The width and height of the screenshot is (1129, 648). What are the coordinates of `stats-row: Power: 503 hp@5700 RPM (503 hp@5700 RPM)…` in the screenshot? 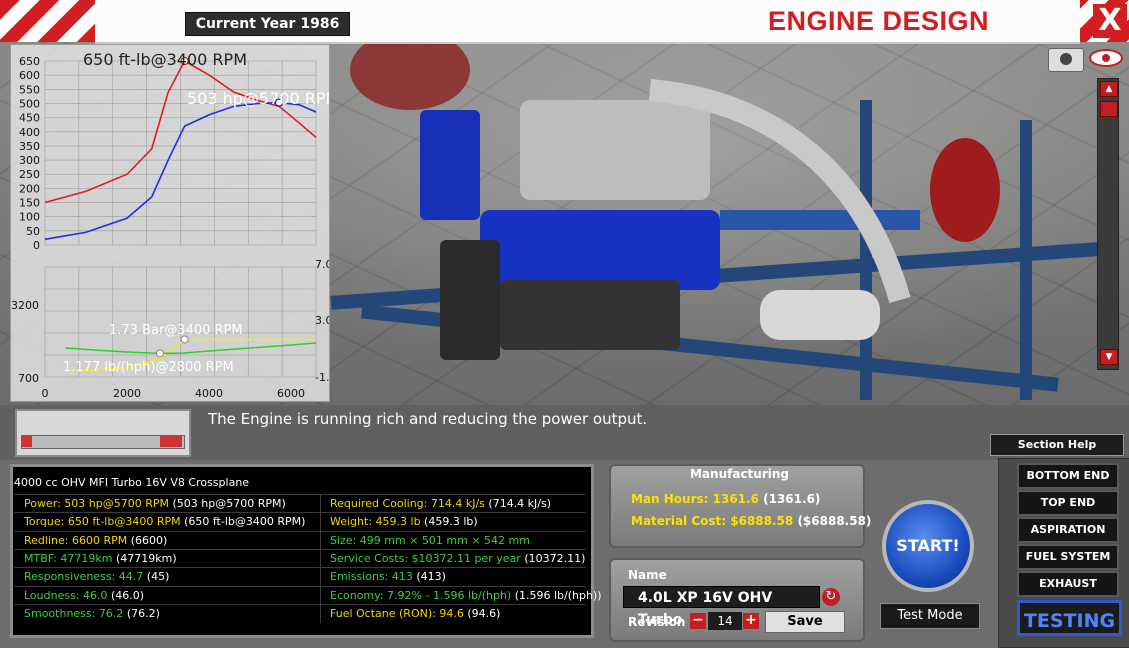 It's located at (300, 503).